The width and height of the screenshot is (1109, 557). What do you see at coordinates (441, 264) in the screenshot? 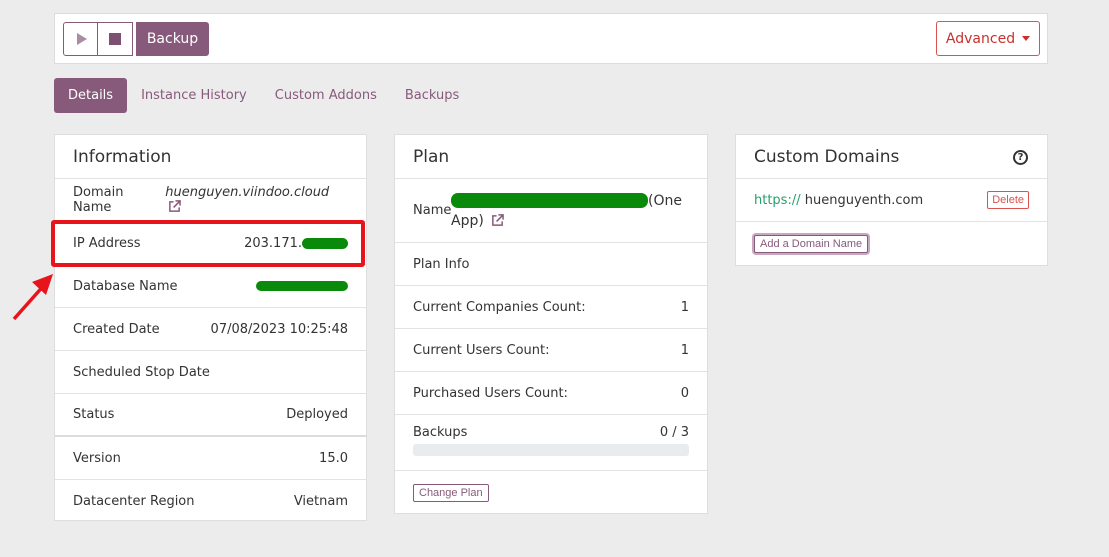
I see `plan-info-link: Plan Info` at bounding box center [441, 264].